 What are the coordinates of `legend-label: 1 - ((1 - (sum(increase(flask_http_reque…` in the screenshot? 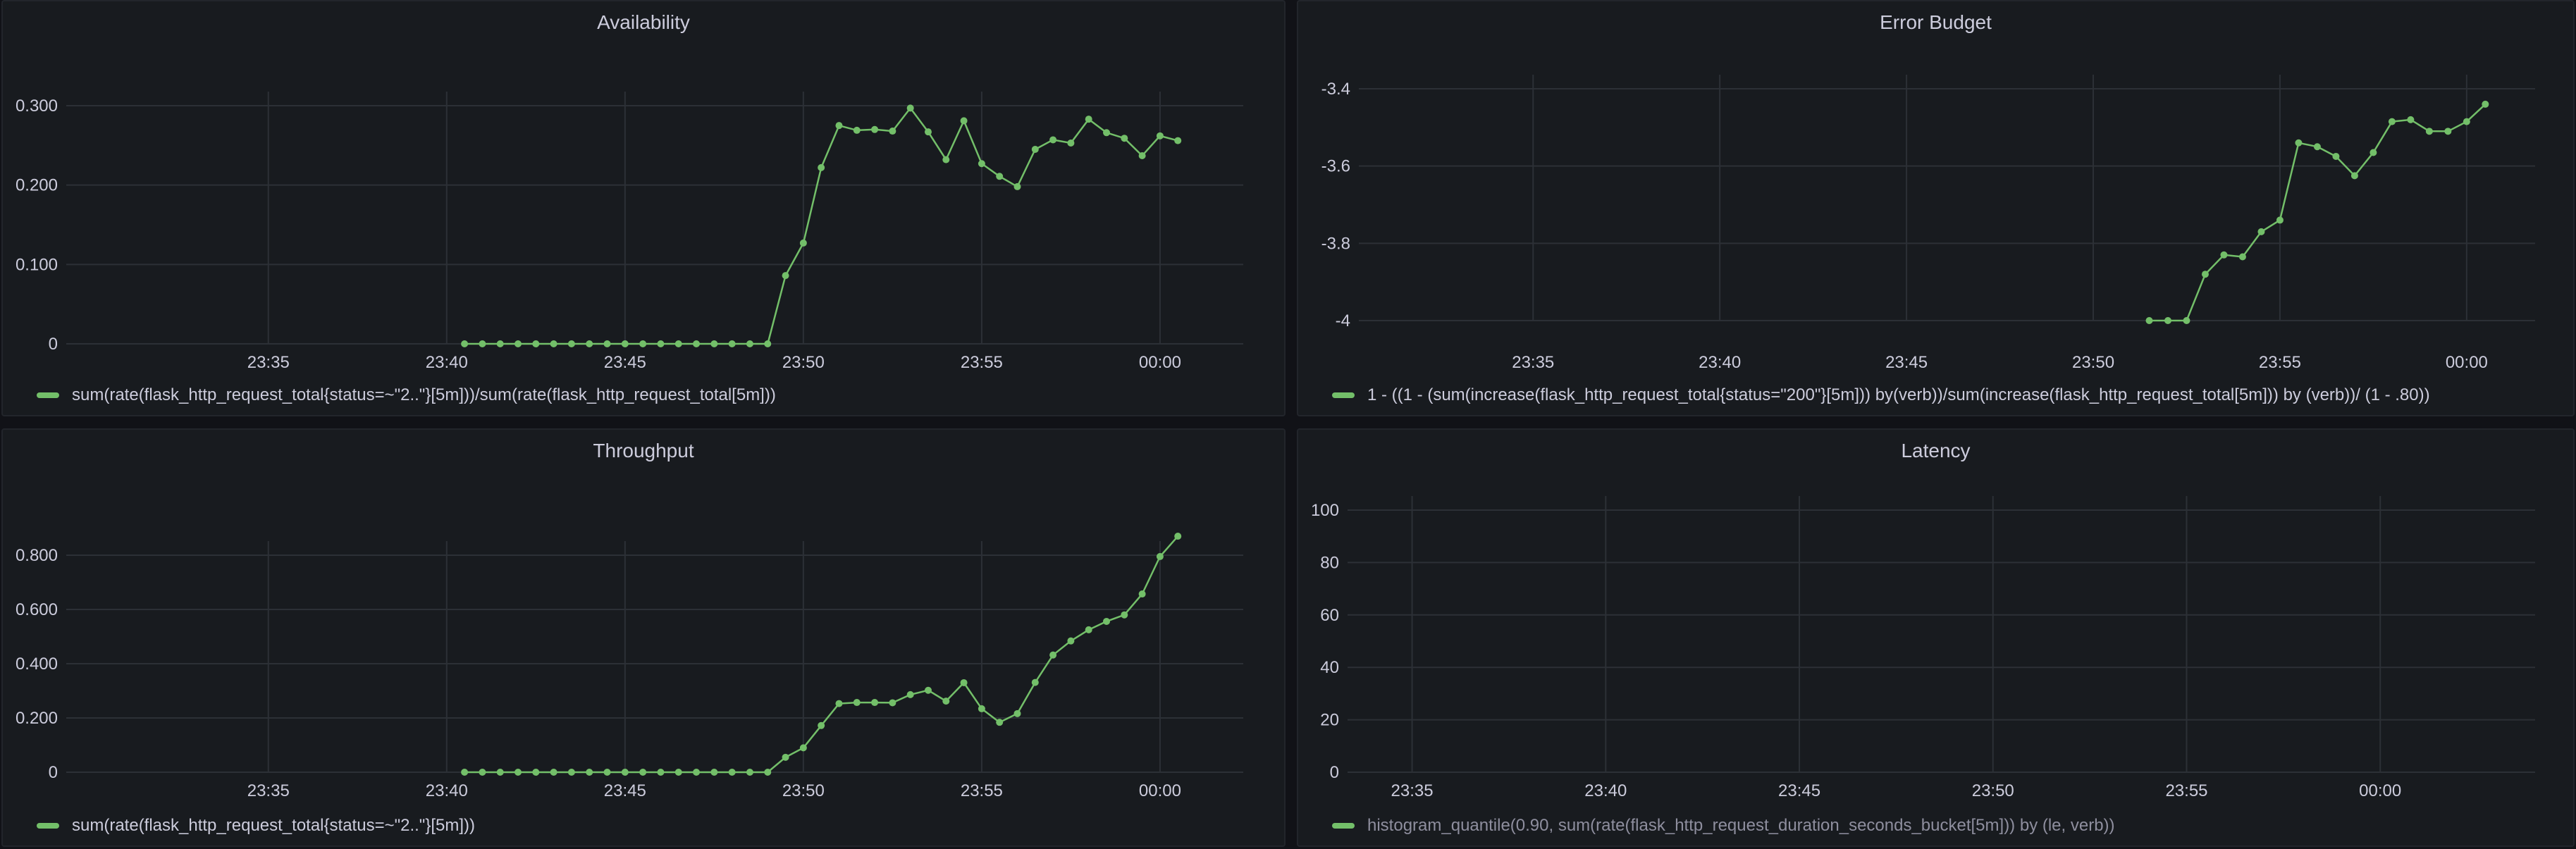 It's located at (1898, 395).